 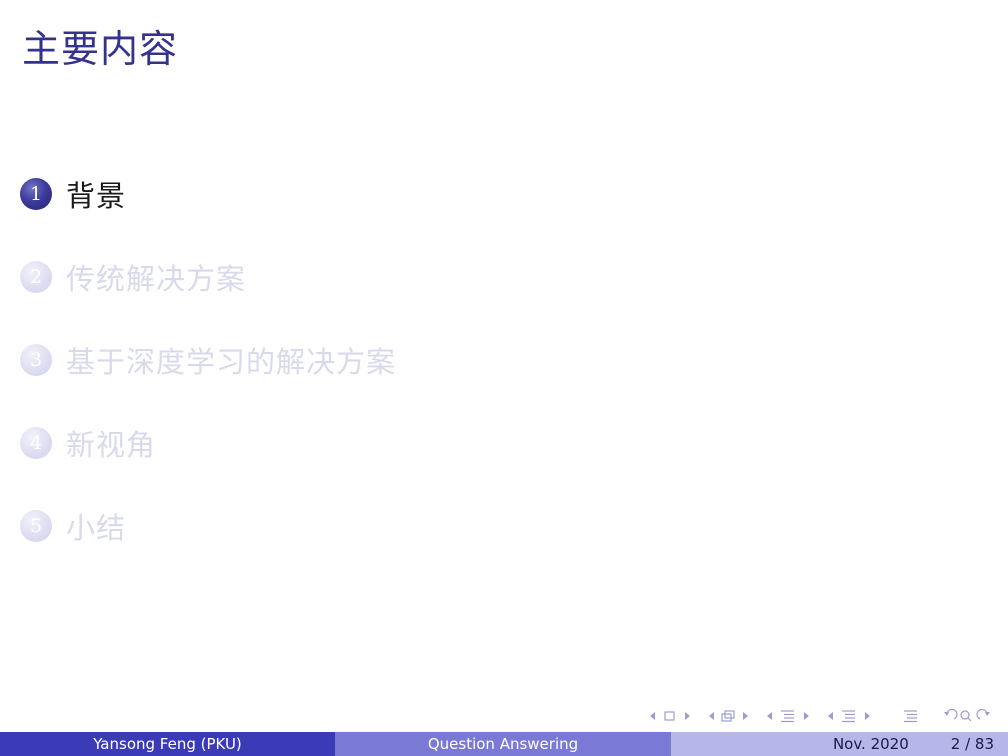 I want to click on toc-item-2: 2 传统解决方案, so click(x=320, y=277).